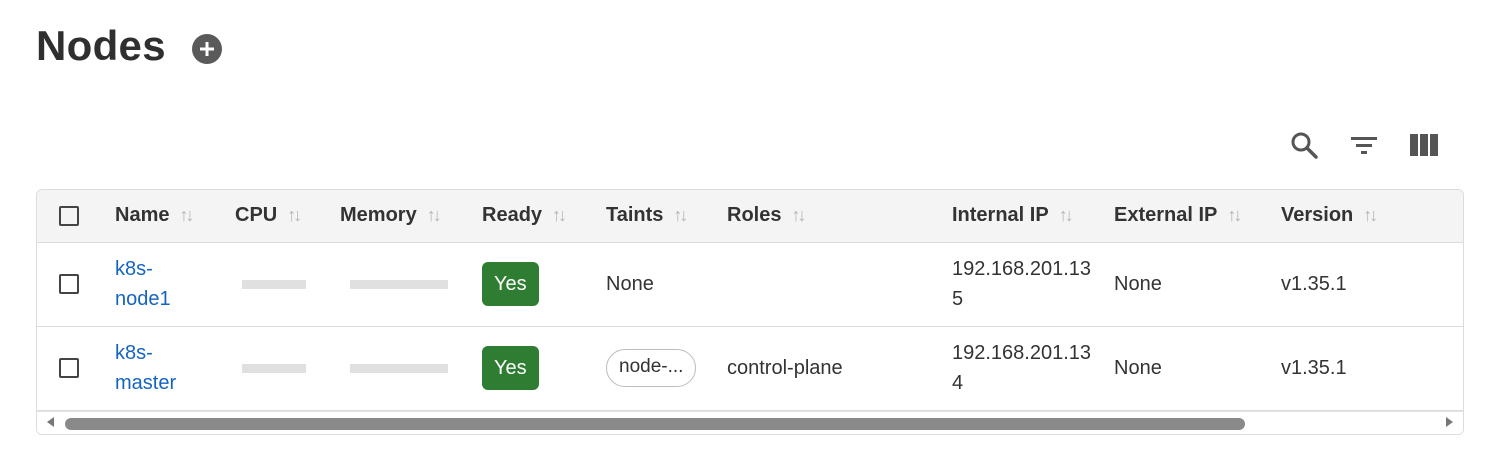 The width and height of the screenshot is (1497, 470). Describe the element at coordinates (544, 216) in the screenshot. I see `column-header-ready: Ready ↑↓` at that location.